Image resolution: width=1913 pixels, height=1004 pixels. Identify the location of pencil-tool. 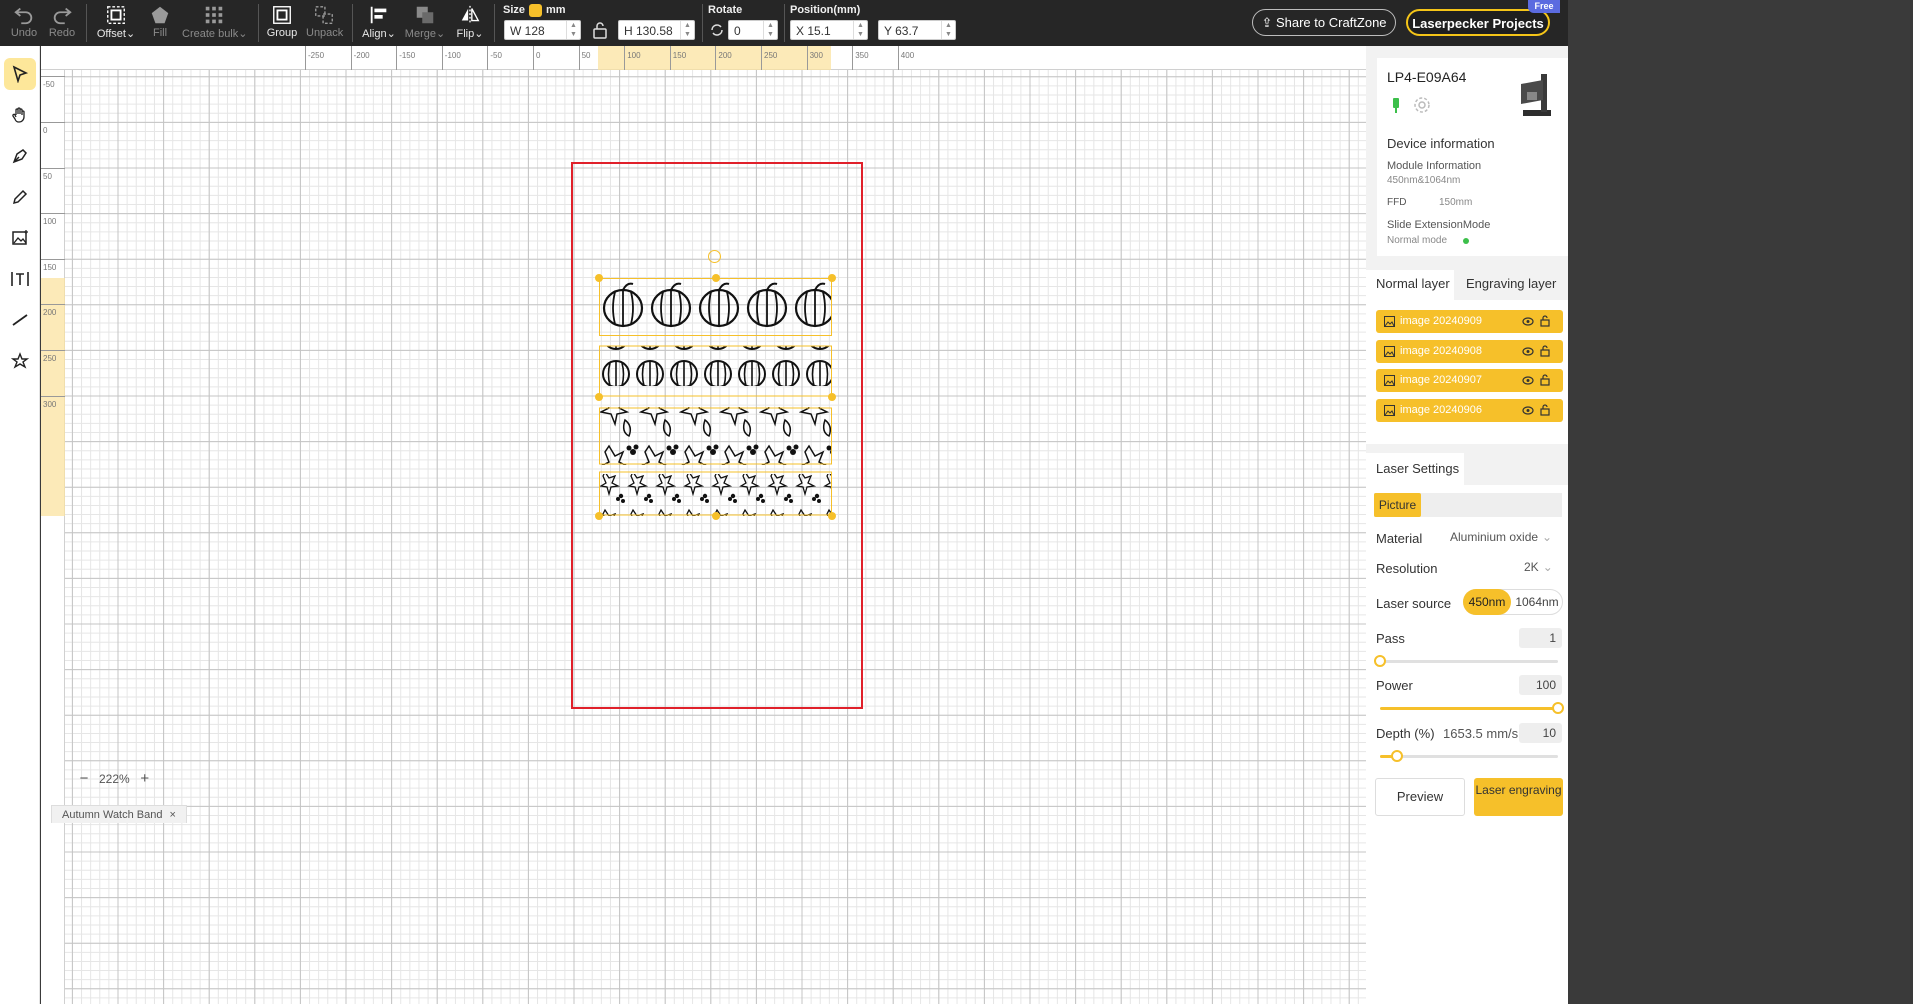
(20, 197).